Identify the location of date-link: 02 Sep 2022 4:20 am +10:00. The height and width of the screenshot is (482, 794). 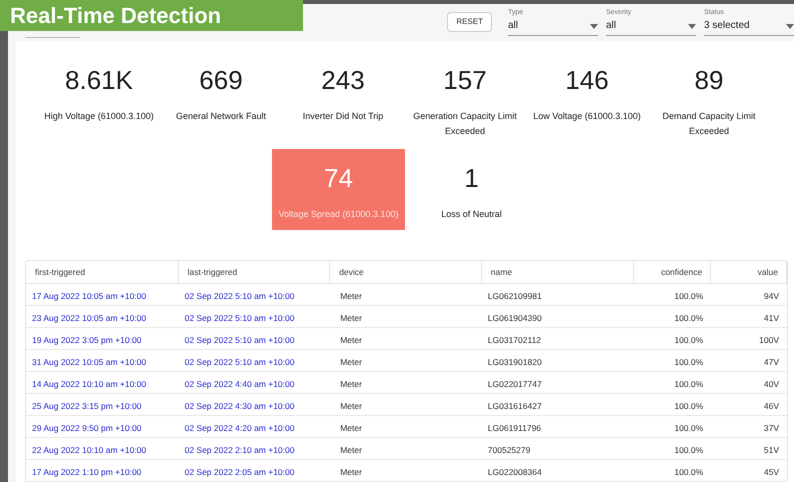
(239, 427).